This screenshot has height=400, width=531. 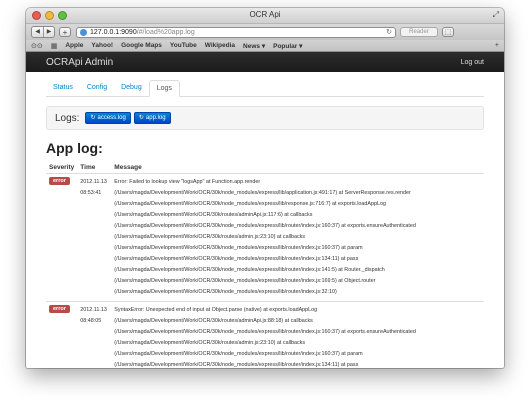 What do you see at coordinates (265, 62) in the screenshot?
I see `app-navbar: OCRApi Admin Log out` at bounding box center [265, 62].